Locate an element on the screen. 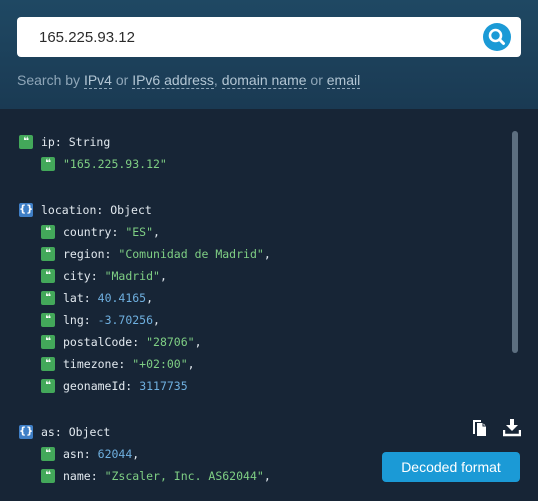 This screenshot has width=538, height=501. search-input is located at coordinates (259, 37).